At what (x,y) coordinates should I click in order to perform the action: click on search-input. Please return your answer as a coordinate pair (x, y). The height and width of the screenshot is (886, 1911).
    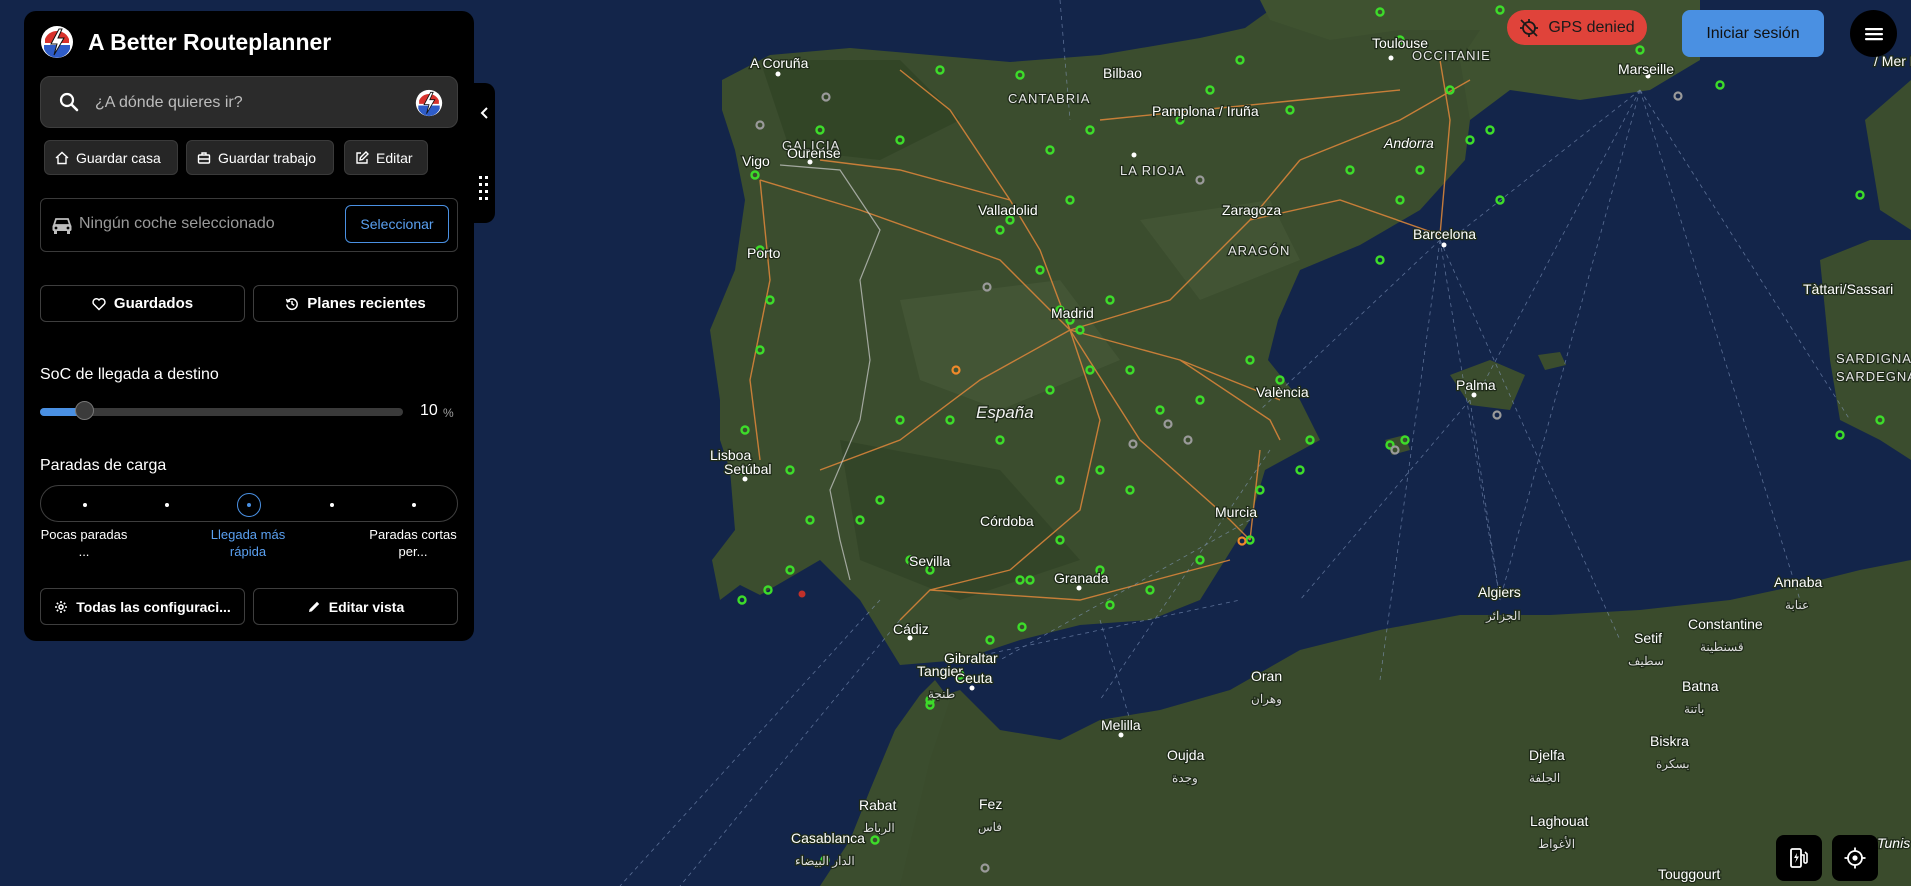
    Looking at the image, I should click on (245, 103).